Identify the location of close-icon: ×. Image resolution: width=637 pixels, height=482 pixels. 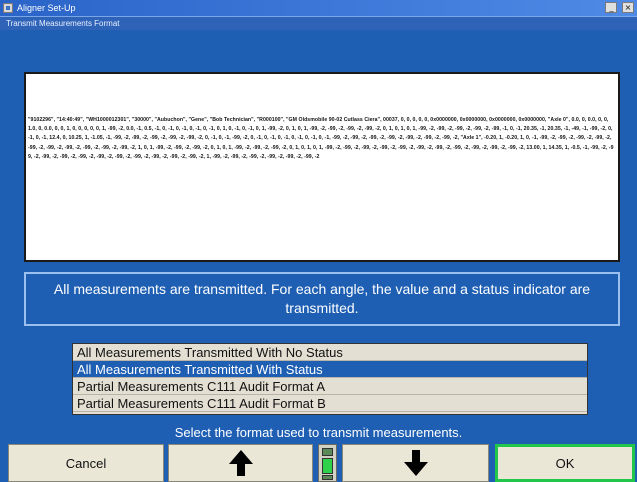
(628, 7).